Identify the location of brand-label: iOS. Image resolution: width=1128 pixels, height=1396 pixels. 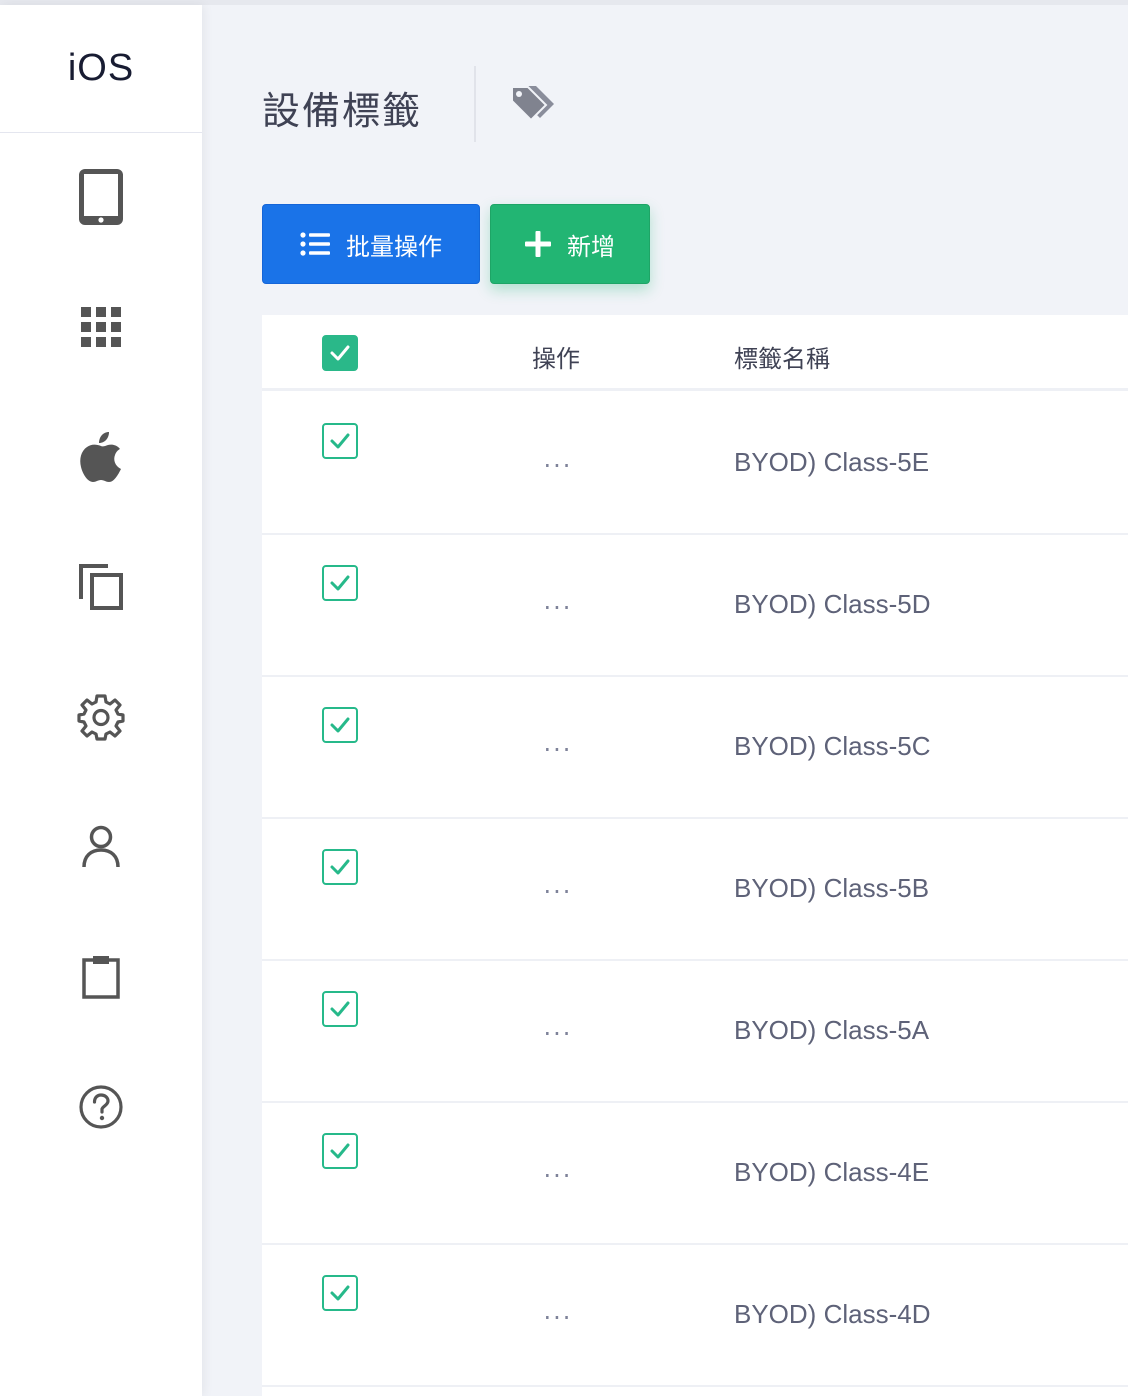
(101, 68).